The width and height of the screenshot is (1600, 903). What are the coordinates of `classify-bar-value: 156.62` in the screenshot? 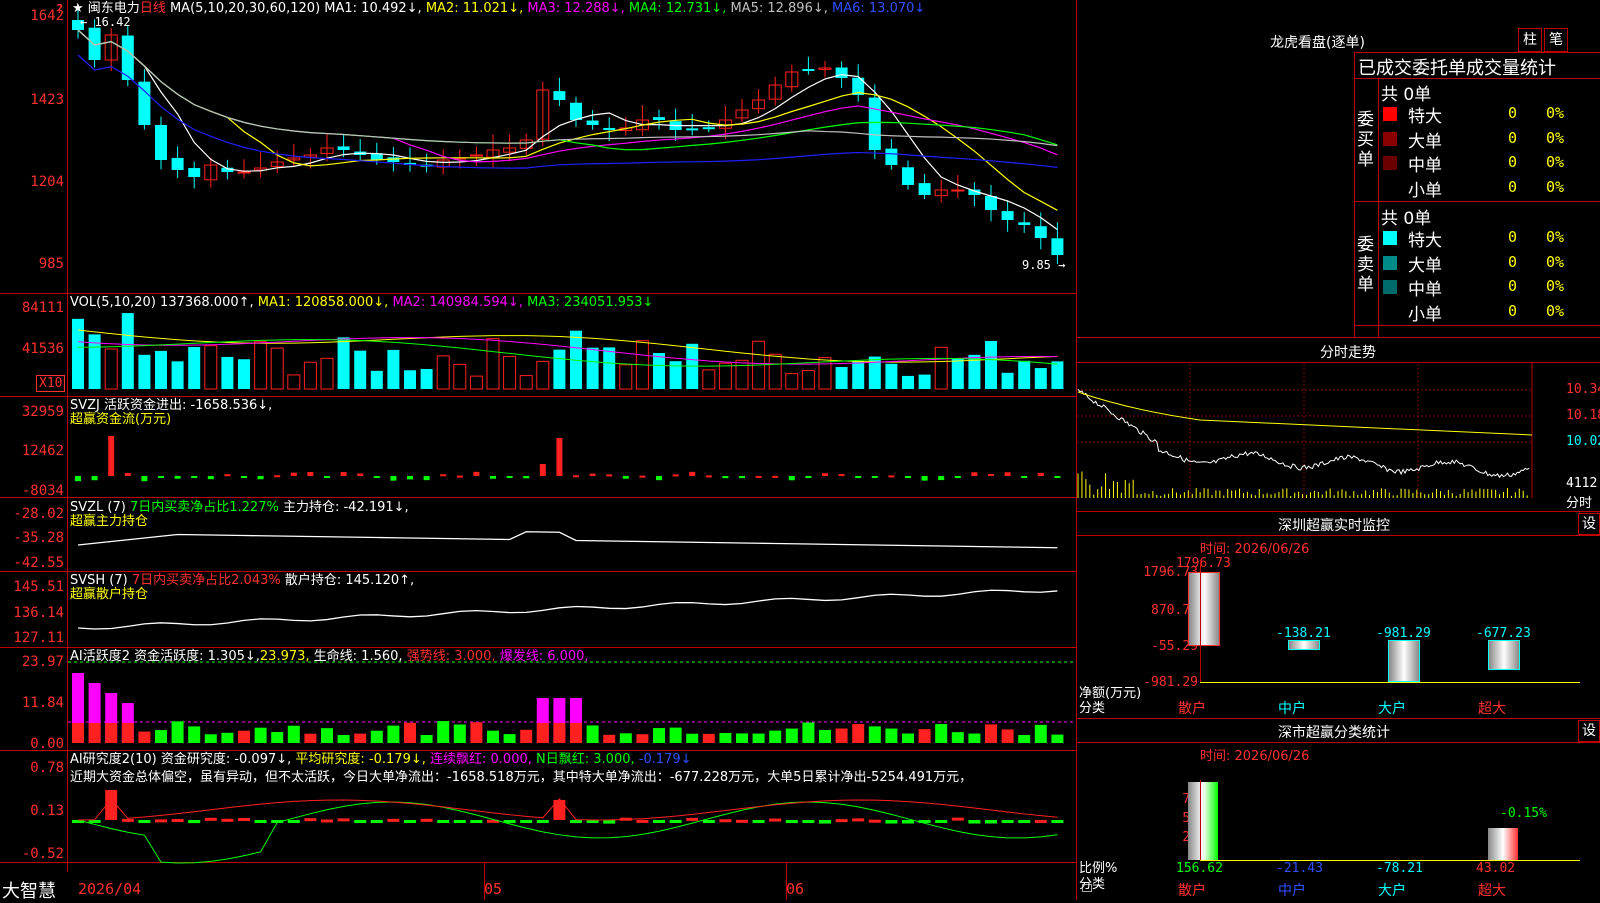 It's located at (1199, 868).